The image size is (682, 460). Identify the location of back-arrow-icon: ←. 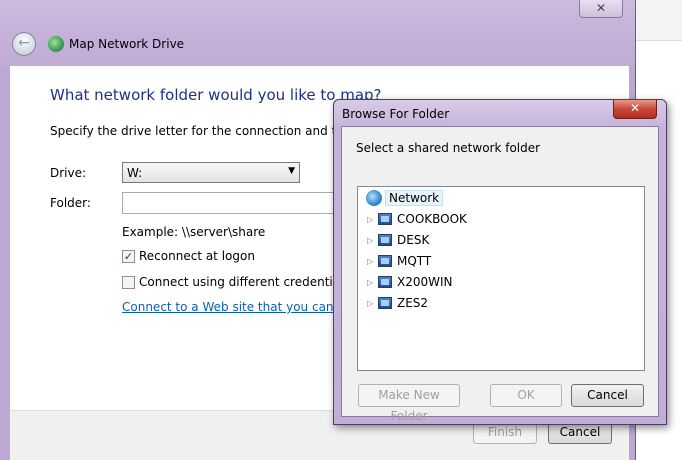
(24, 43).